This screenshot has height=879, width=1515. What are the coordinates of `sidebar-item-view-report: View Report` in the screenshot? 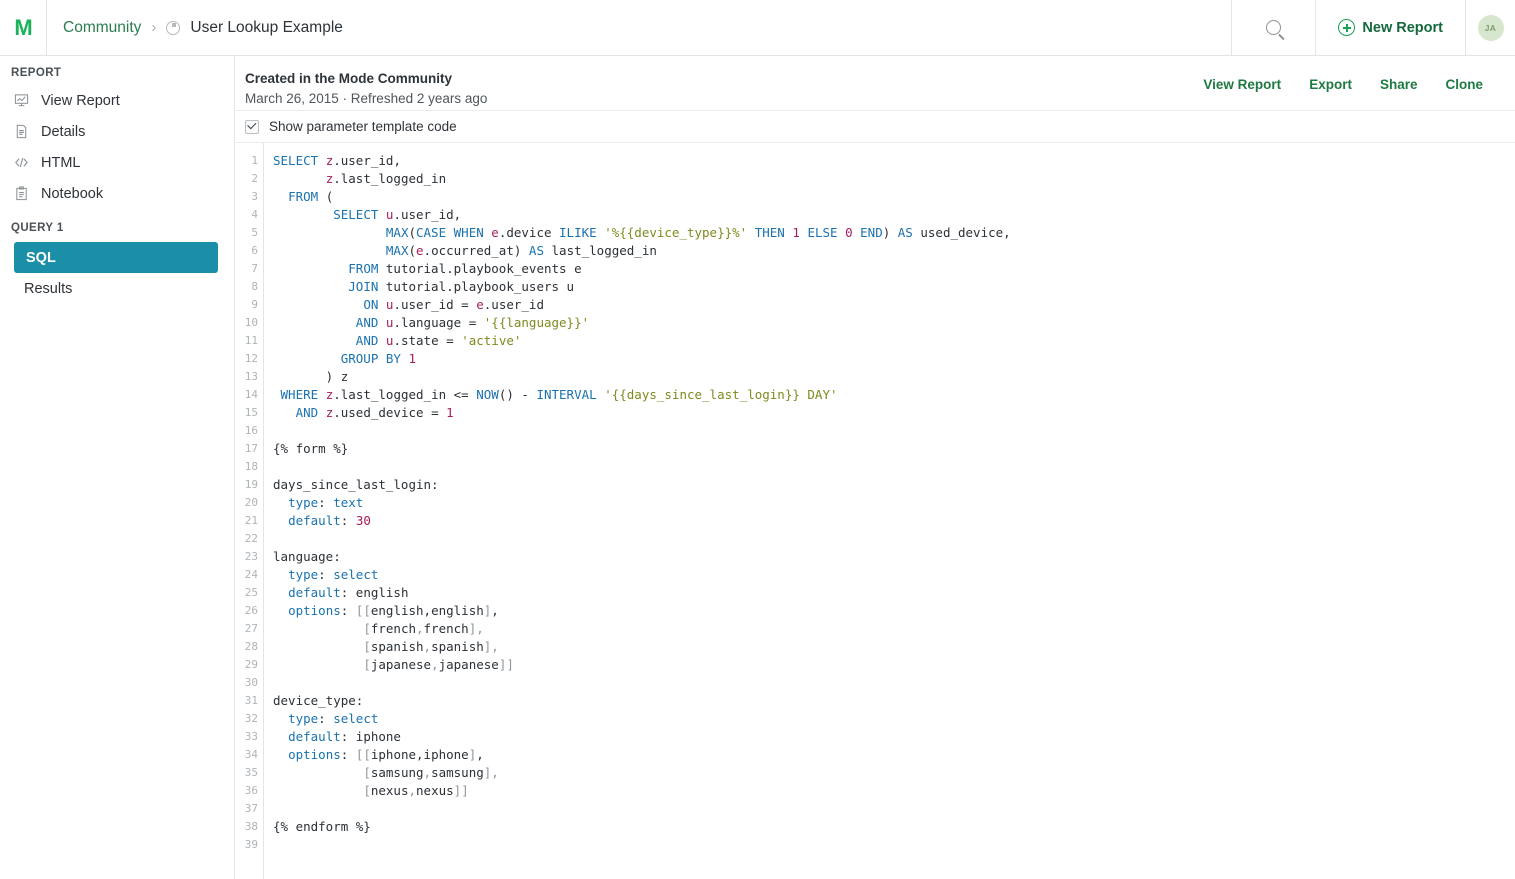 It's located at (117, 100).